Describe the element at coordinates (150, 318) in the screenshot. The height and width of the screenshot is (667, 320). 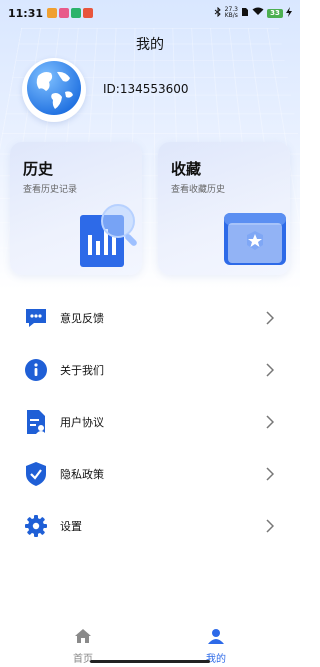
I see `menu-item-feedback: 意见反馈` at that location.